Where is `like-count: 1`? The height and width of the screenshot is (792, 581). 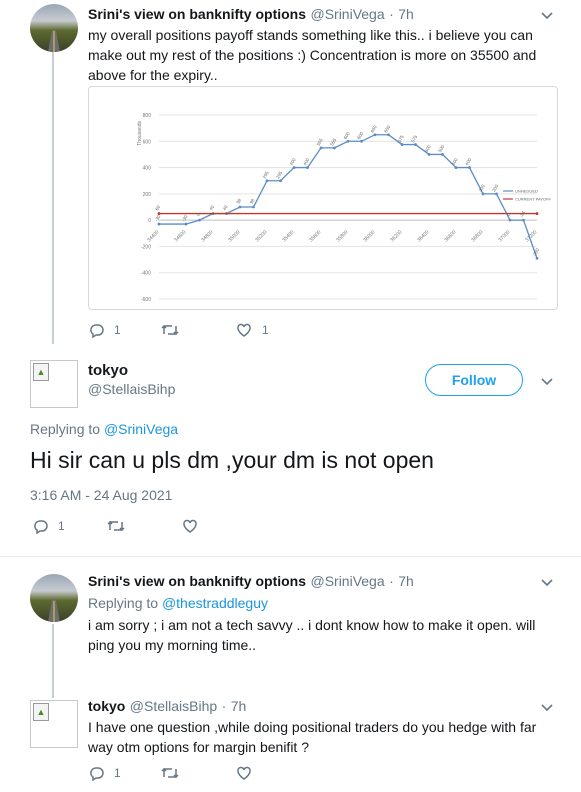 like-count: 1 is located at coordinates (265, 330).